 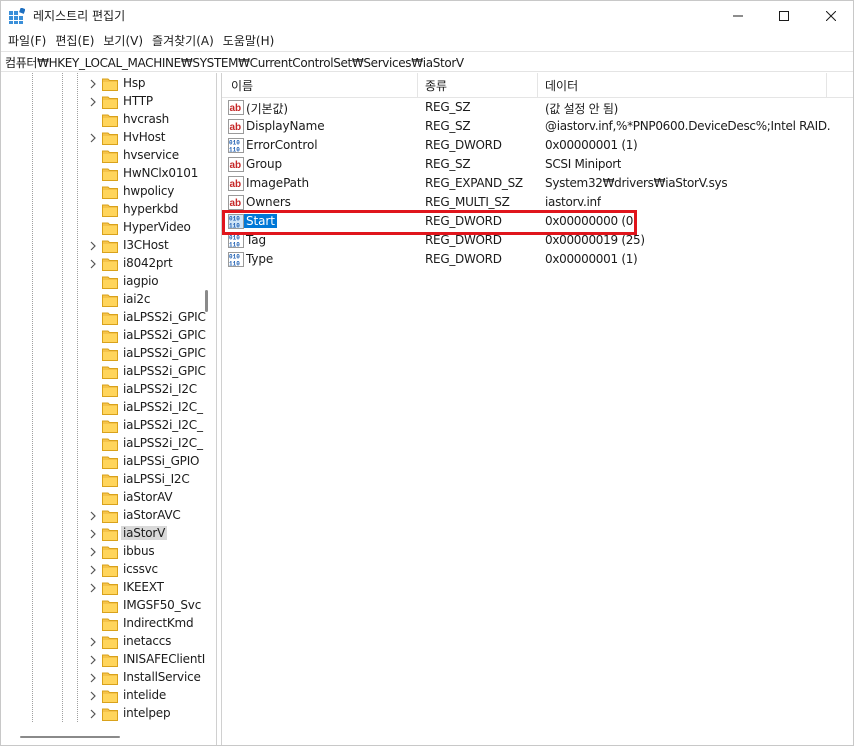 I want to click on value-row: ab Owners REG_MULTI_SZ iastorv.inf, so click(x=538, y=202).